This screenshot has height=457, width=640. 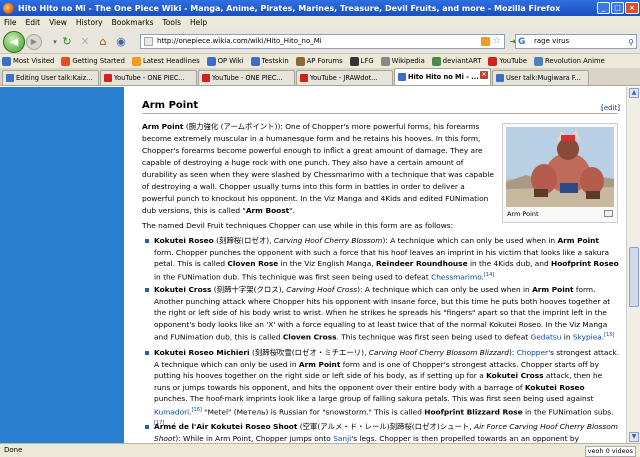 I want to click on status-bar: Done veoh 0 videos, so click(x=320, y=450).